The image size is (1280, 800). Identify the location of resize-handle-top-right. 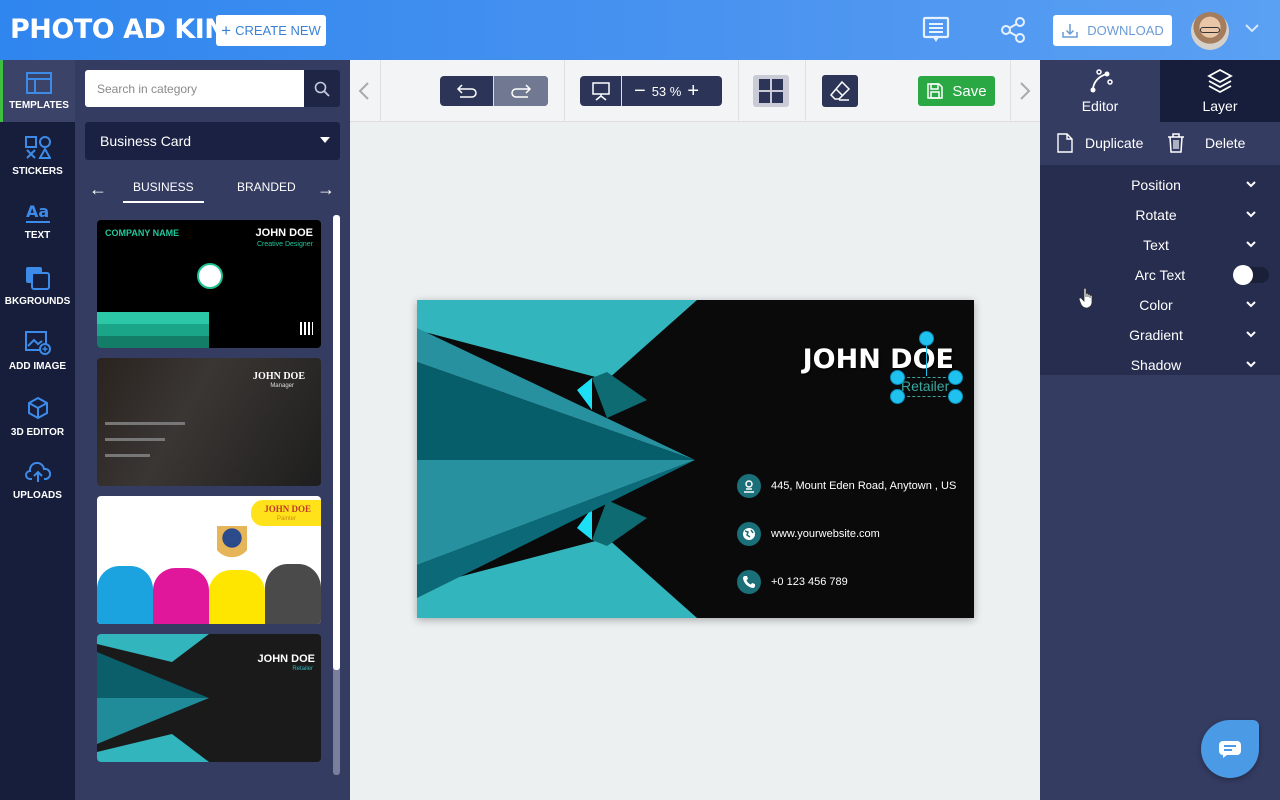
(955, 377).